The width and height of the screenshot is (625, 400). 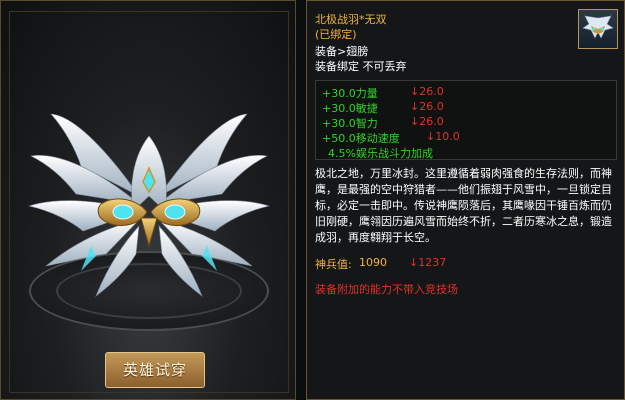 What do you see at coordinates (350, 93) in the screenshot?
I see `stat-strength: +30.0力量` at bounding box center [350, 93].